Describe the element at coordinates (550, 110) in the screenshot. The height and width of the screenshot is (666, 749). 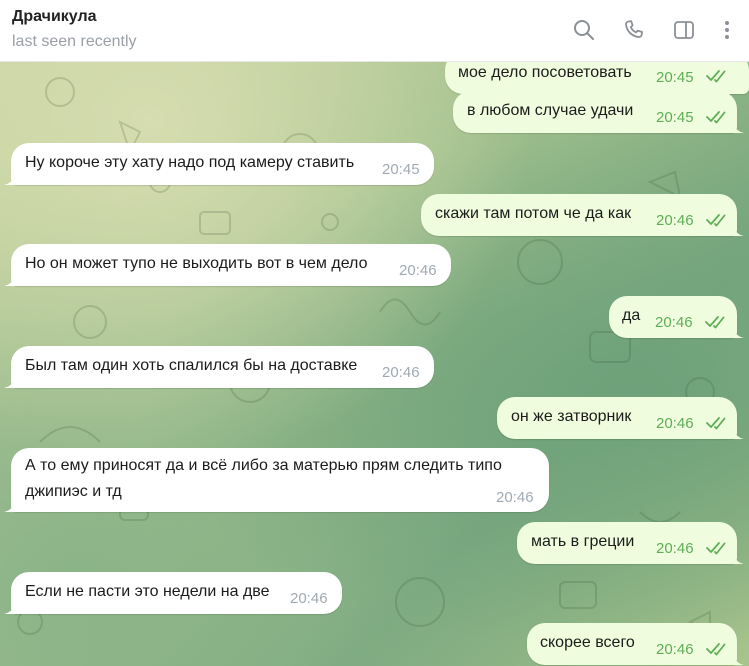
I see `message-text: в любом случае удачи` at that location.